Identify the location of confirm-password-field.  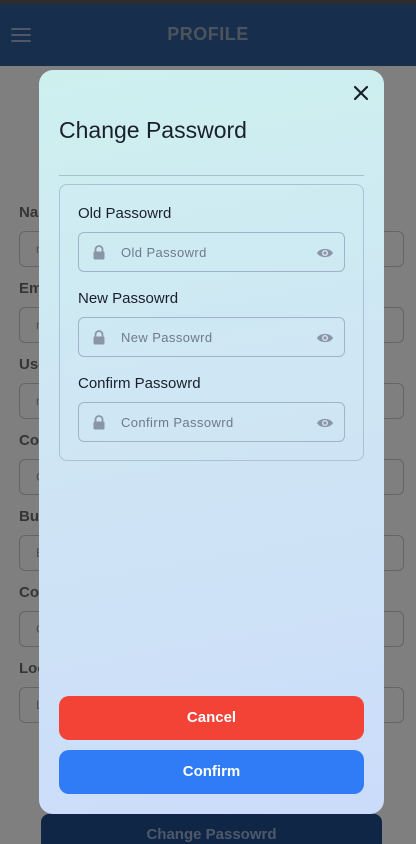
(211, 422).